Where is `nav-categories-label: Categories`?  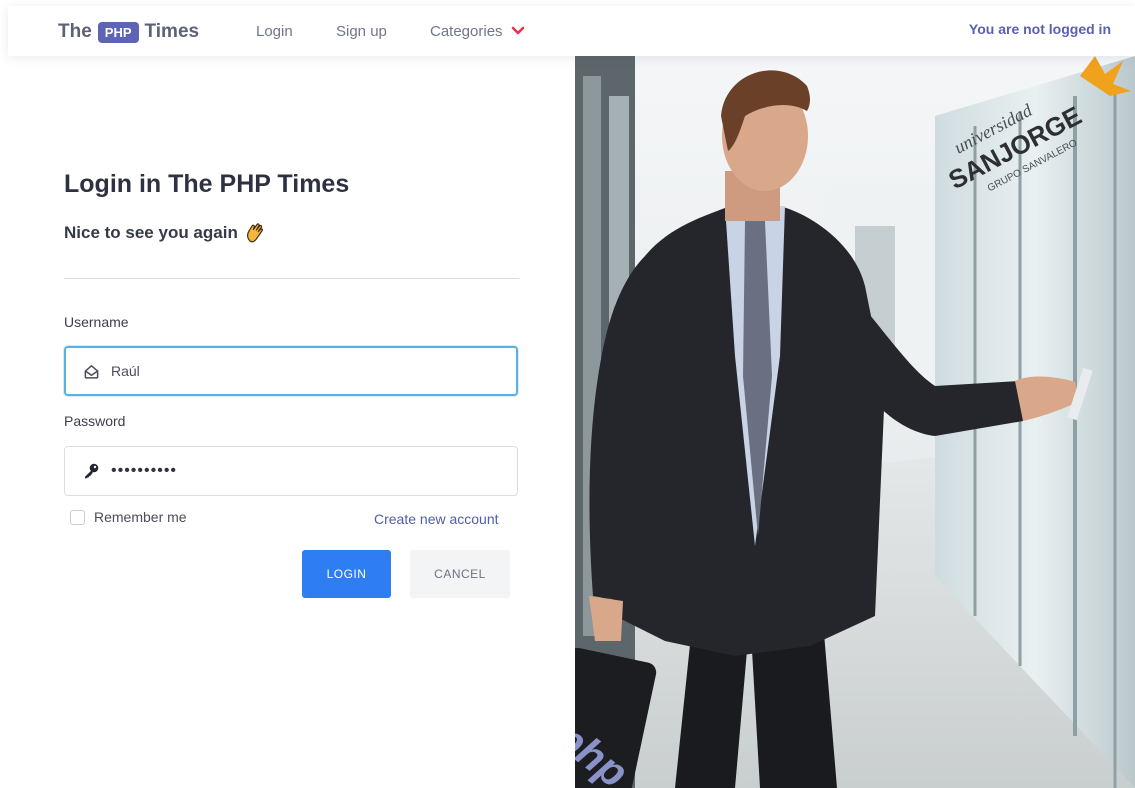 nav-categories-label: Categories is located at coordinates (466, 31).